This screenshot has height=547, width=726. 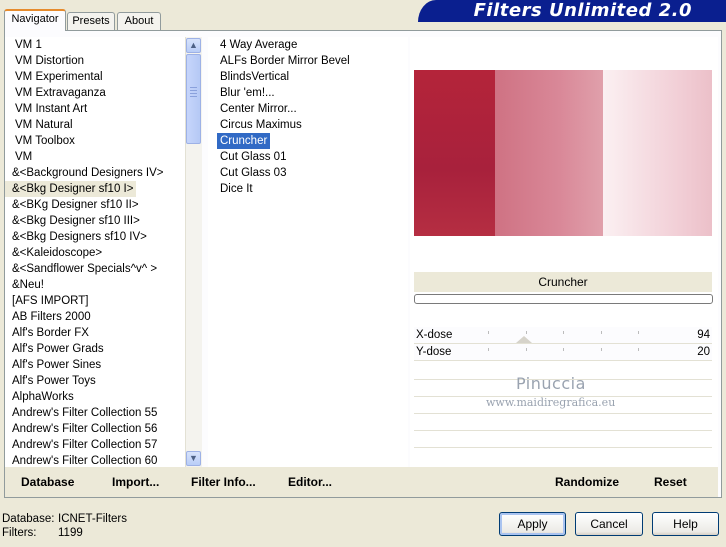 What do you see at coordinates (685, 524) in the screenshot?
I see `help-button: Help` at bounding box center [685, 524].